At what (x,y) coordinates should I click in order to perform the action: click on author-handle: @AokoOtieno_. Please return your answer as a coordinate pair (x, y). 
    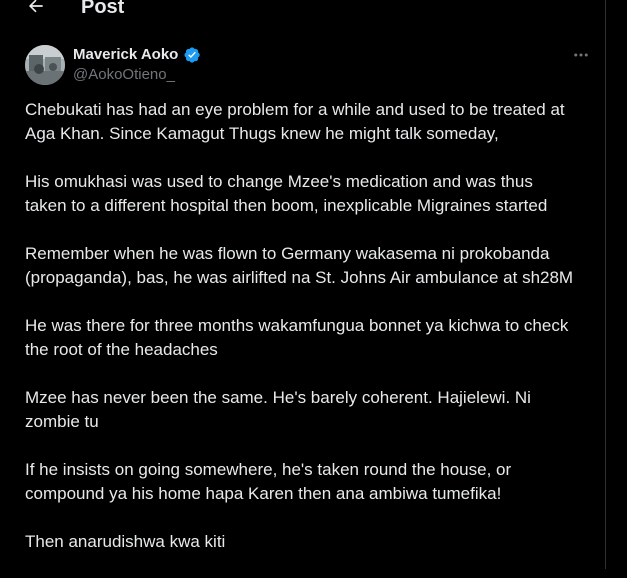
    Looking at the image, I should click on (124, 75).